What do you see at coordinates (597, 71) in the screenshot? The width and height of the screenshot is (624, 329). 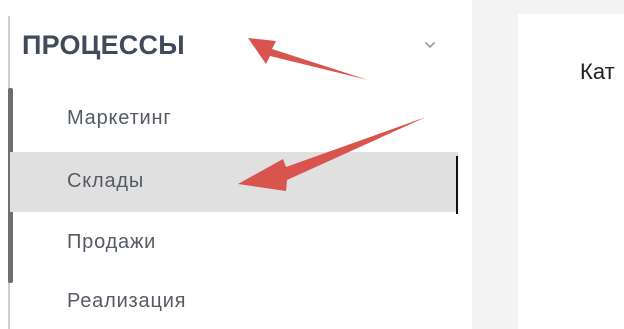 I see `content-heading: Кат` at bounding box center [597, 71].